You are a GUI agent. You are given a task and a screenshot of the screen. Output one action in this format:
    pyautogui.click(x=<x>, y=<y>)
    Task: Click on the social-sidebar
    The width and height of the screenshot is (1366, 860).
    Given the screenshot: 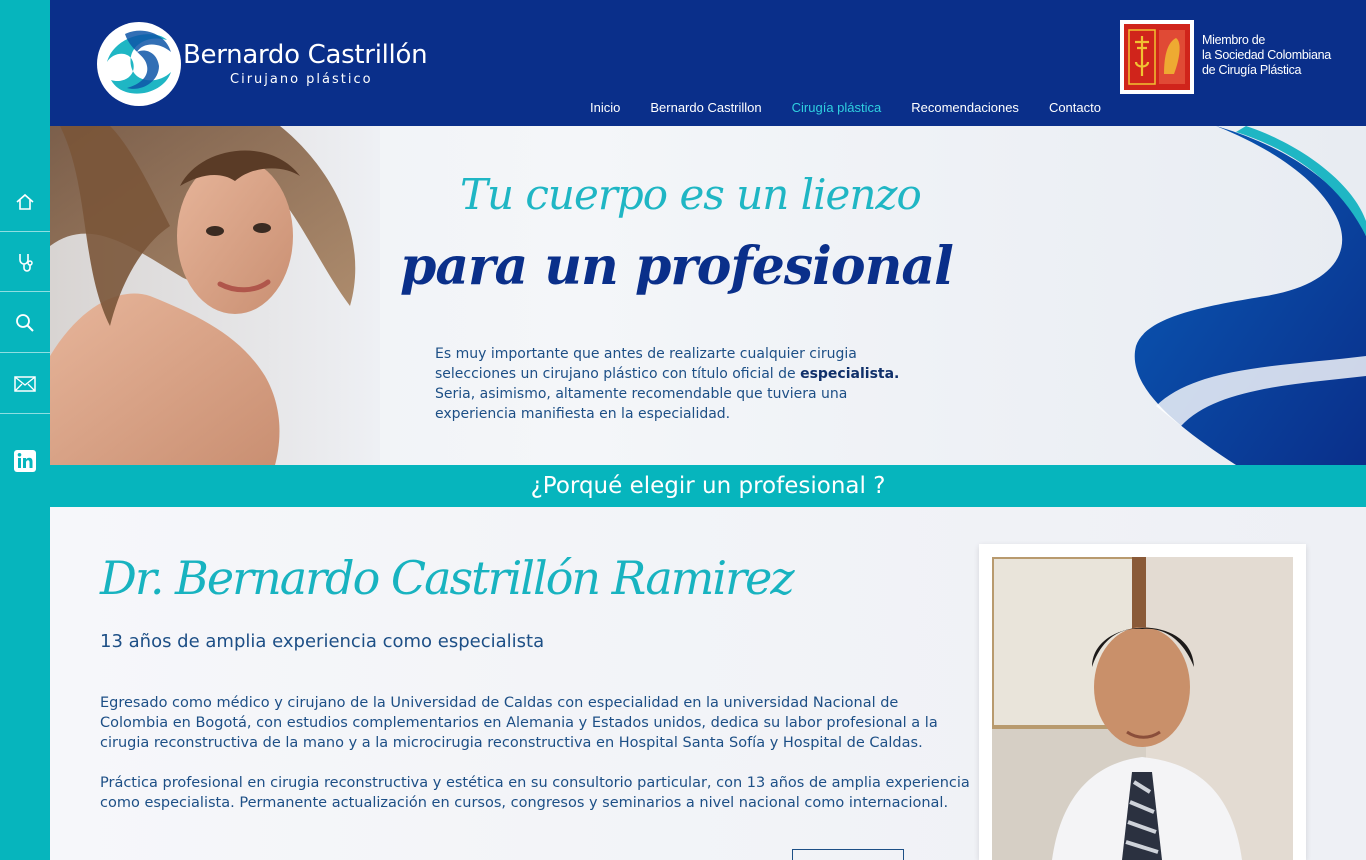 What is the action you would take?
    pyautogui.click(x=25, y=430)
    